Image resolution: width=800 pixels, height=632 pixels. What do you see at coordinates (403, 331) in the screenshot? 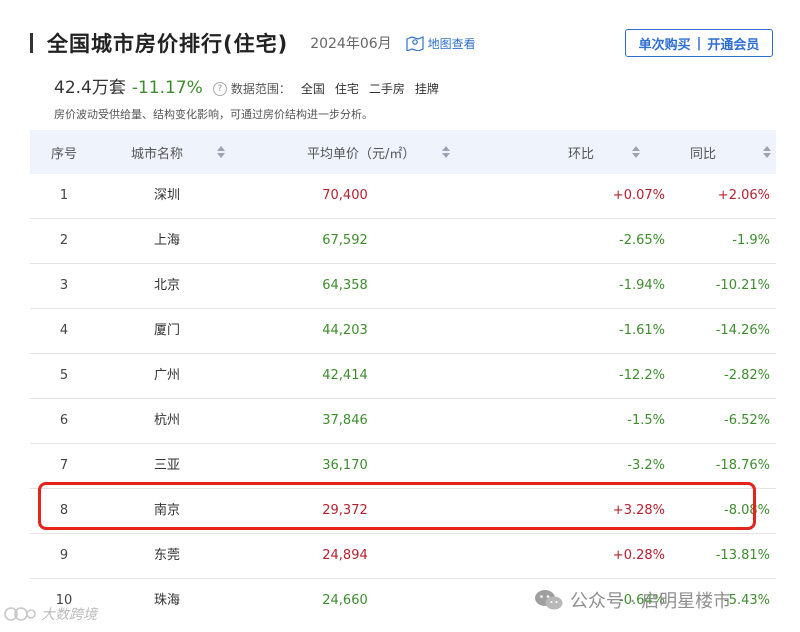
I see `table-row: 4 厦门 44,203 -1.61% -14.26%` at bounding box center [403, 331].